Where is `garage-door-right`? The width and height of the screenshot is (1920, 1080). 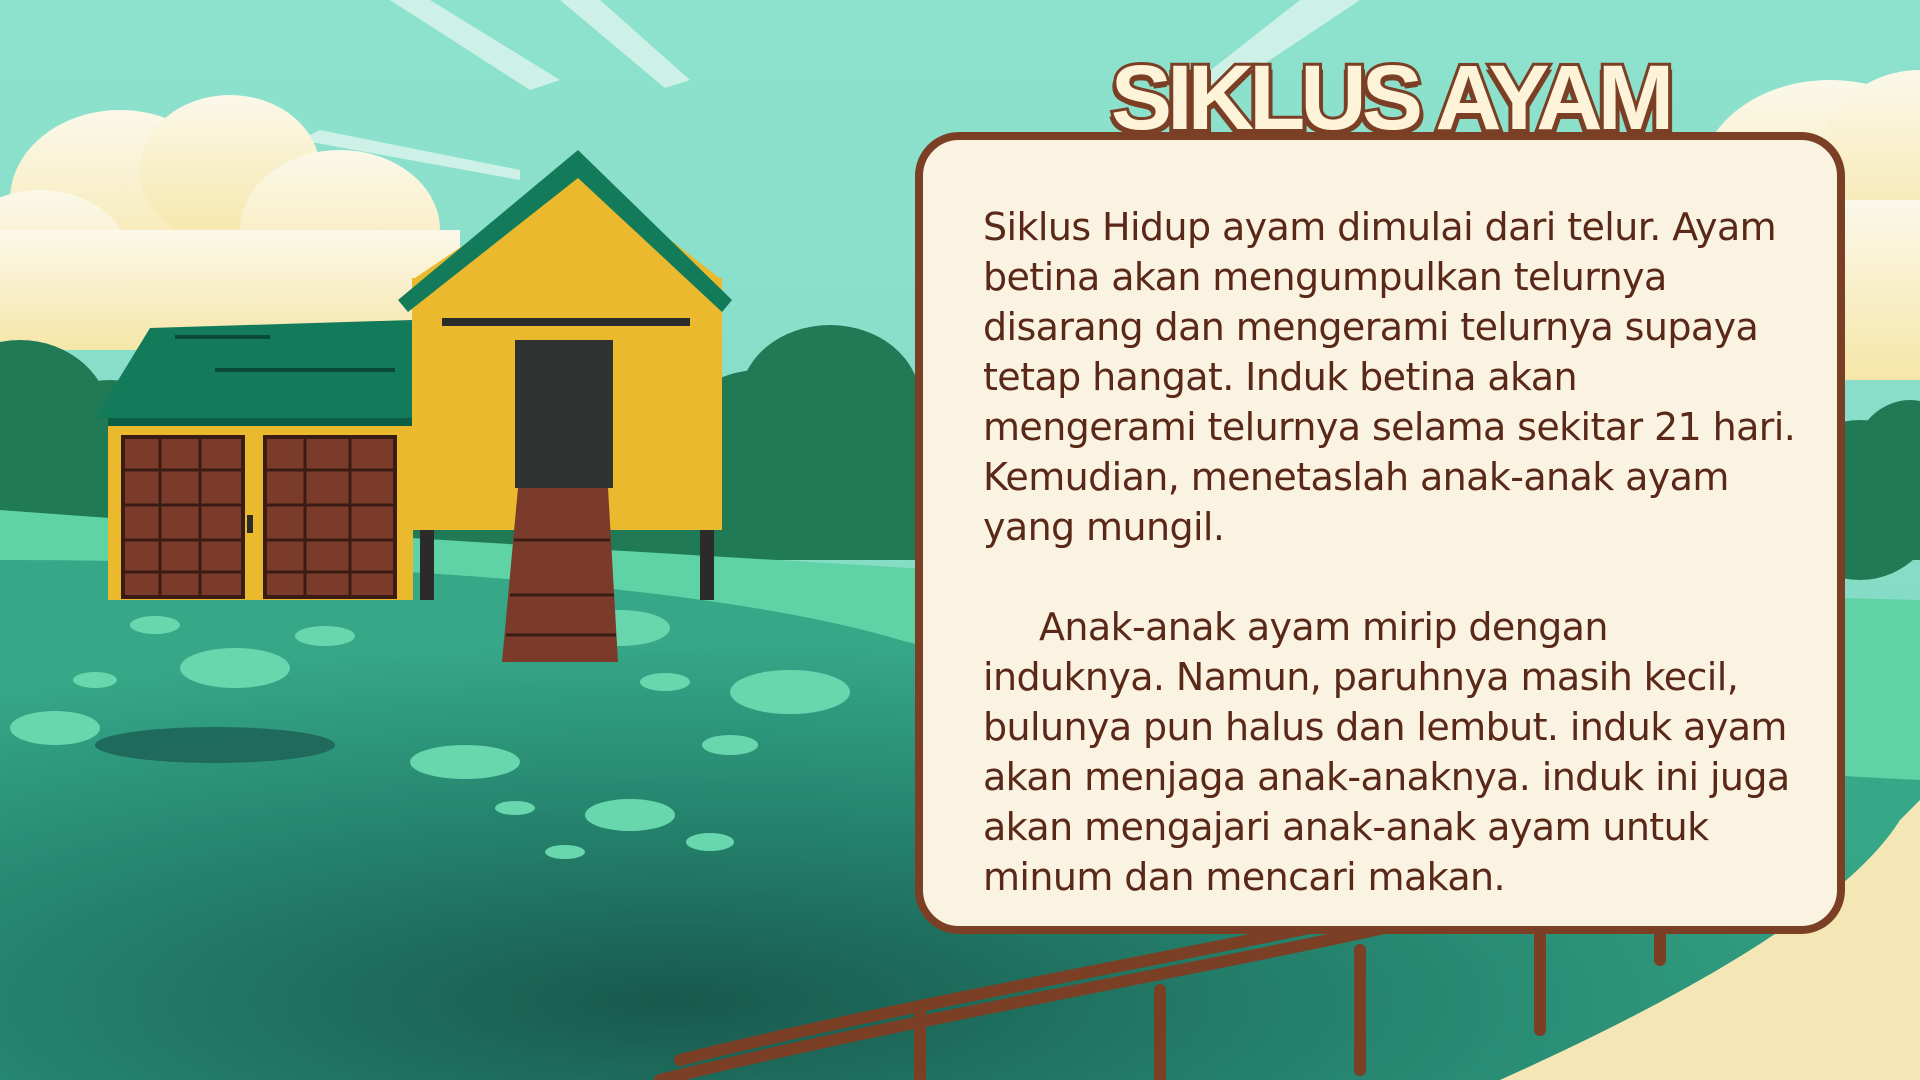 garage-door-right is located at coordinates (330, 517).